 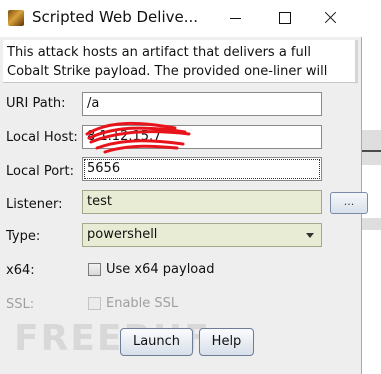 What do you see at coordinates (202, 235) in the screenshot?
I see `type-select: powershell` at bounding box center [202, 235].